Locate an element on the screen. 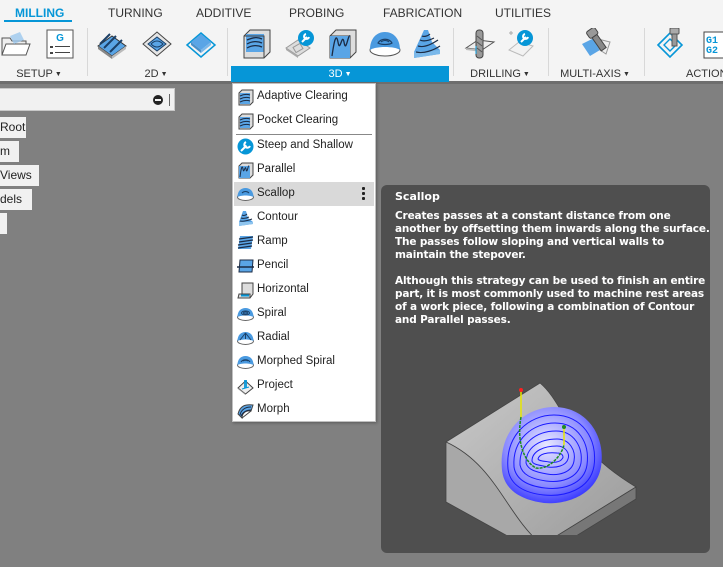  menu-item-label: Steep and Shallow is located at coordinates (305, 145).